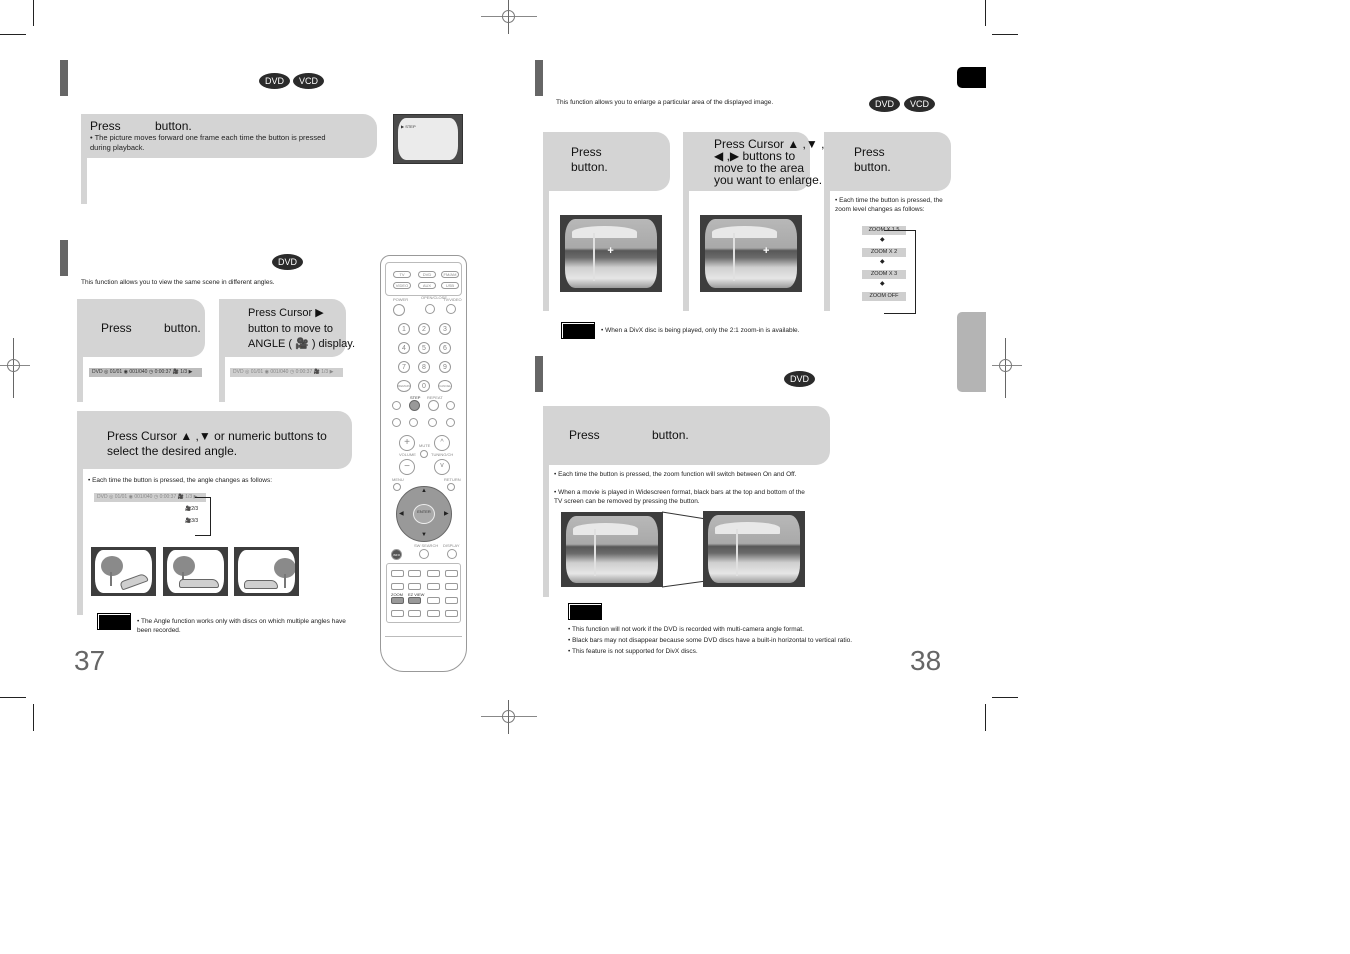  I want to click on menu-icon, so click(397, 487).